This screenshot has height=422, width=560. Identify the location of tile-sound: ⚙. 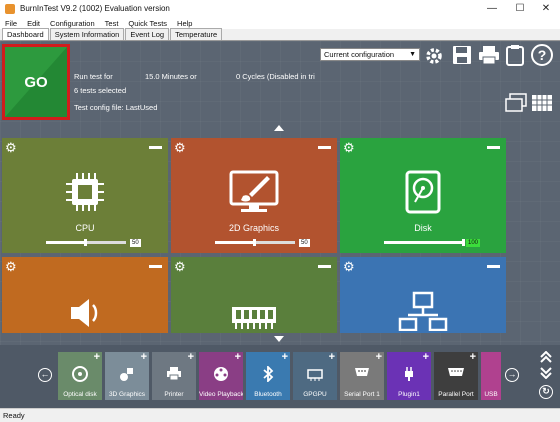
(85, 295).